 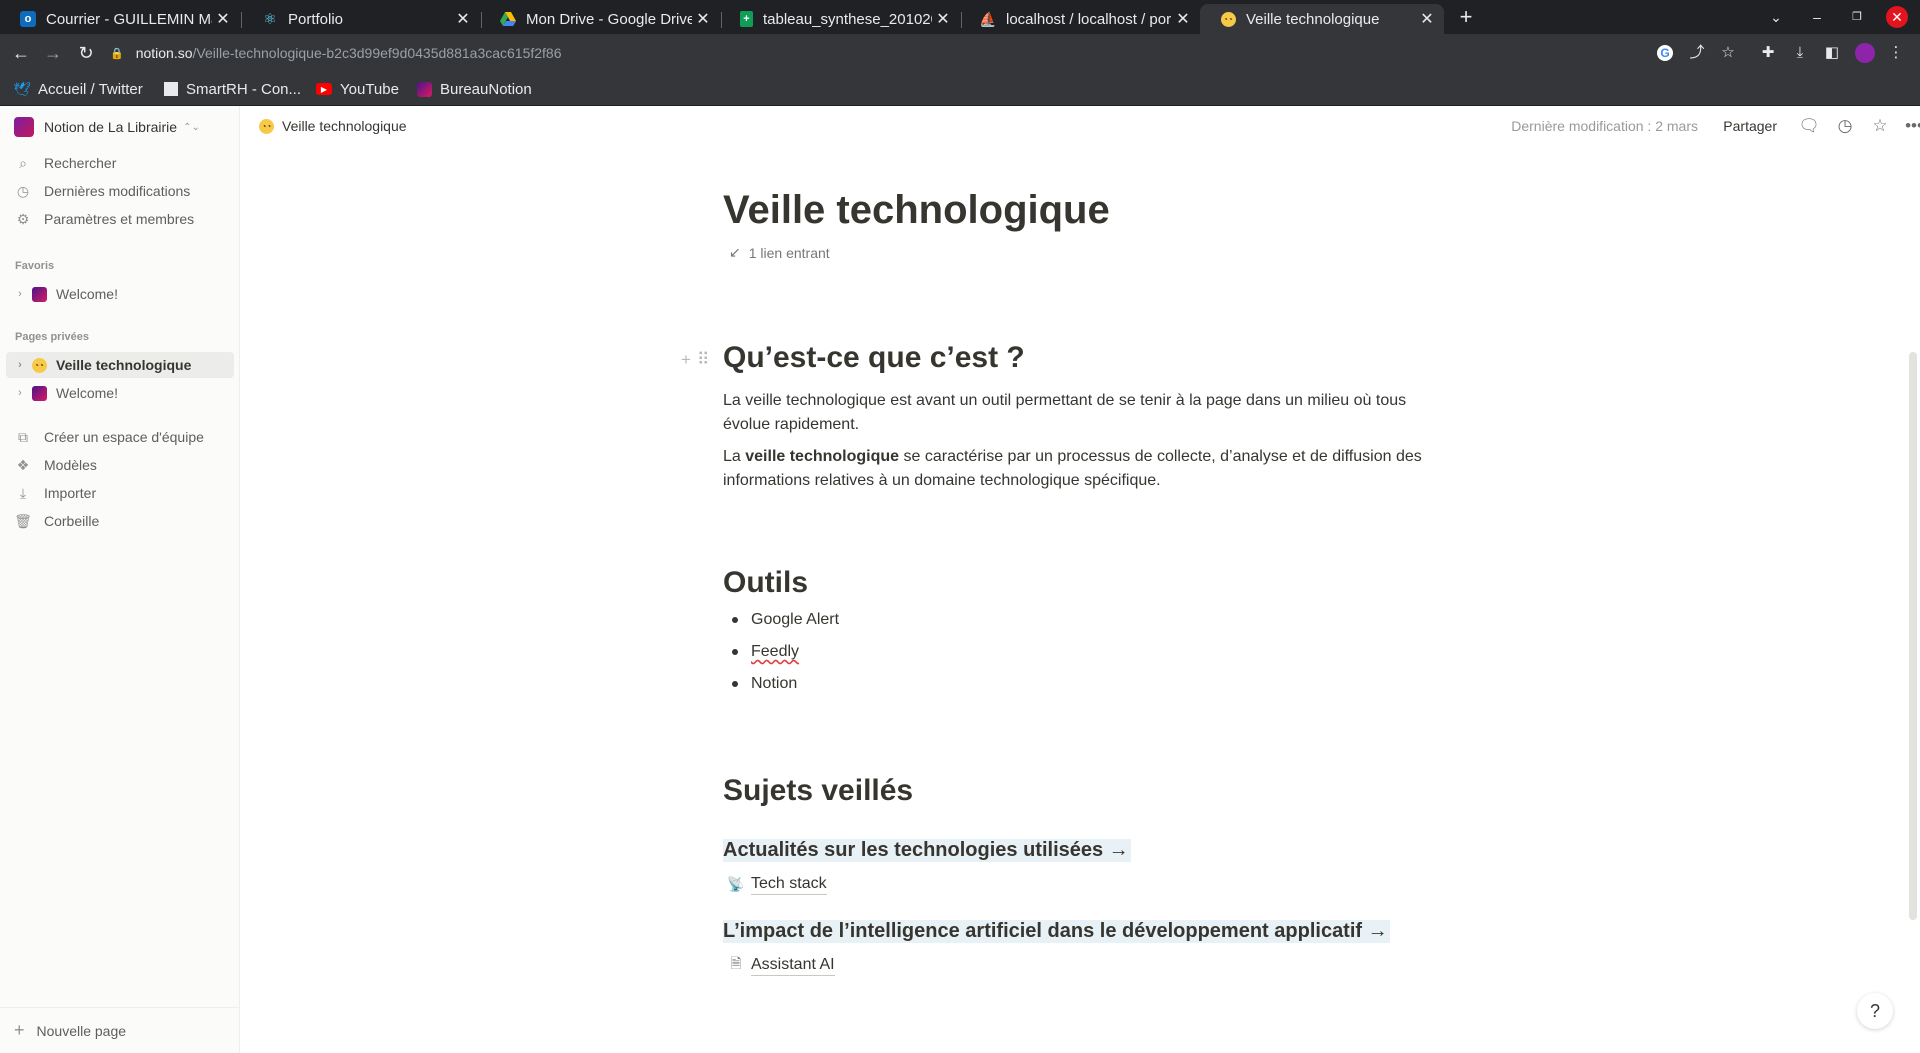 I want to click on sidebar-import: ⤓ Importer, so click(x=55, y=493).